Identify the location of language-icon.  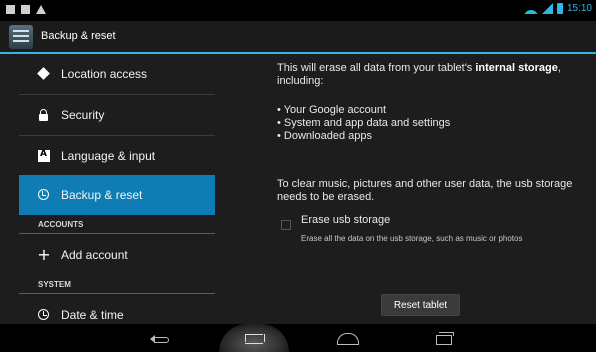
(44, 156).